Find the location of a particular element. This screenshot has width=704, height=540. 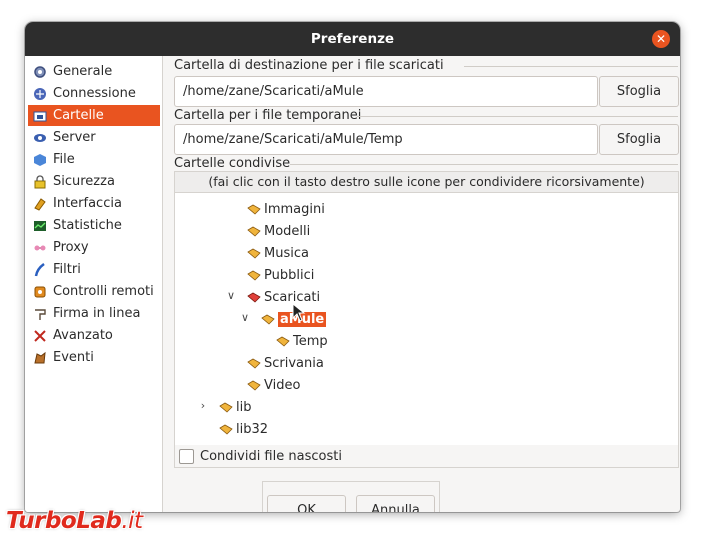

sidebar-item-filtri: Filtri is located at coordinates (94, 269).